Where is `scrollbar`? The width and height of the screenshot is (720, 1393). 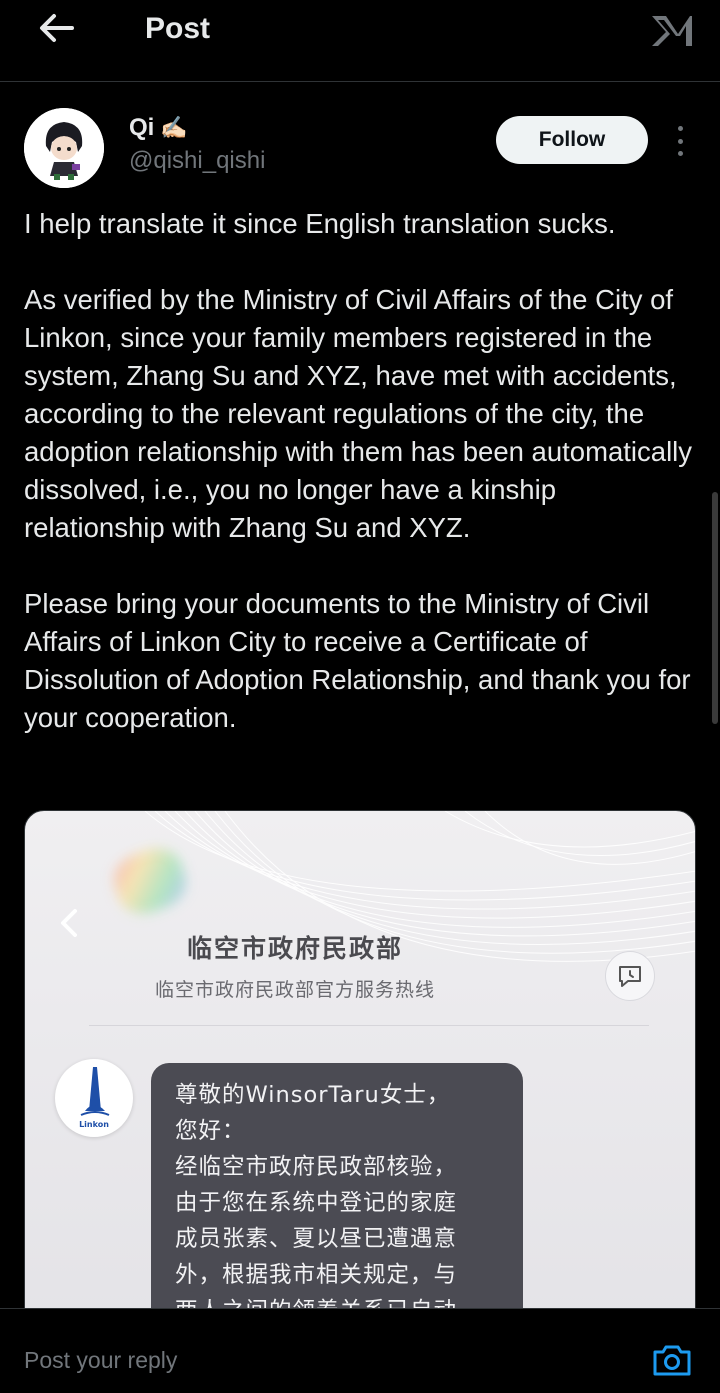 scrollbar is located at coordinates (715, 608).